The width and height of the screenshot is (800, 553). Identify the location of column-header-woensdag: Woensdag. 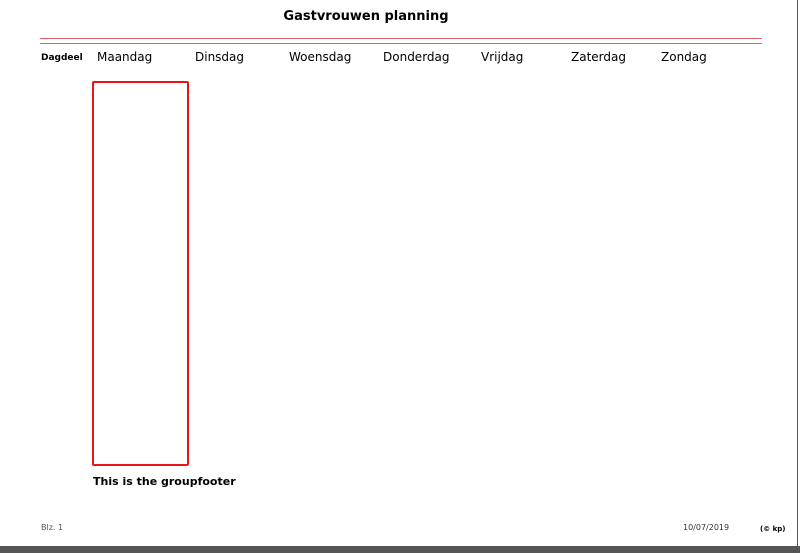
(320, 57).